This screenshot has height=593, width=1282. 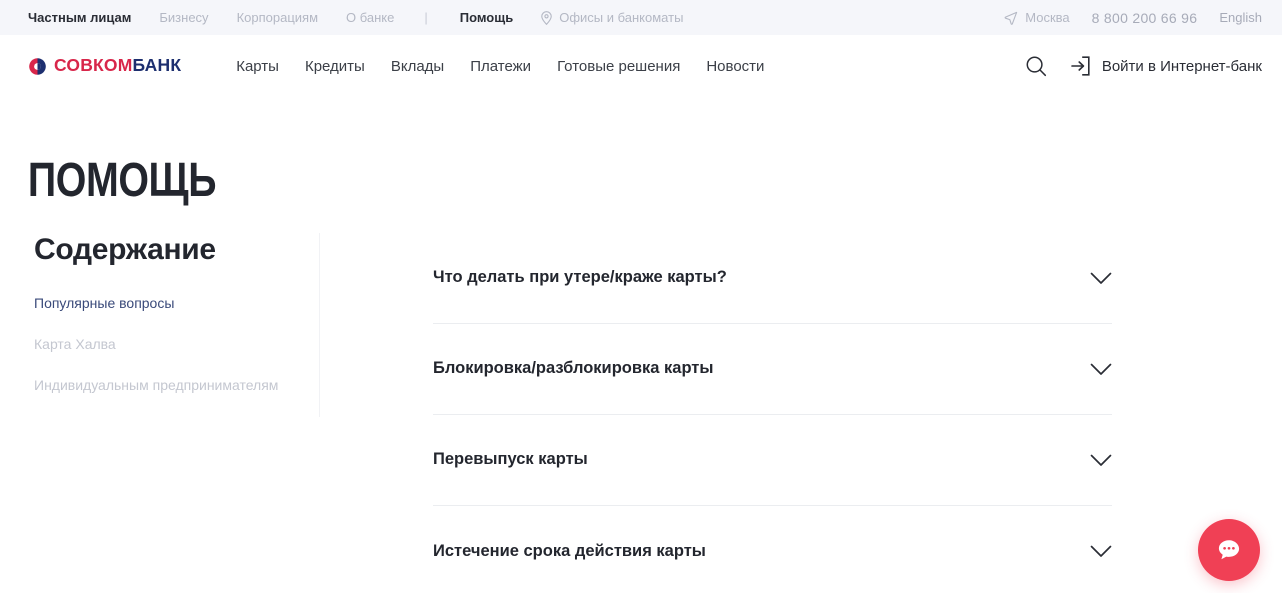 What do you see at coordinates (546, 17) in the screenshot?
I see `map-pin-icon` at bounding box center [546, 17].